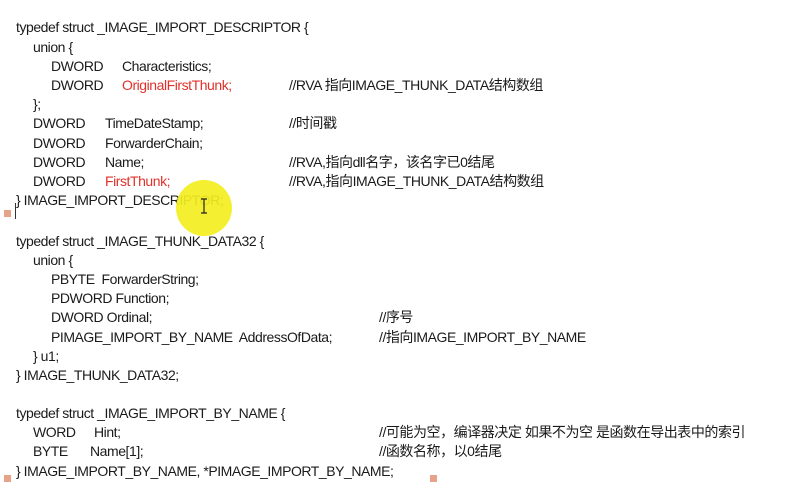  What do you see at coordinates (50, 451) in the screenshot?
I see `code-text: BYTE` at bounding box center [50, 451].